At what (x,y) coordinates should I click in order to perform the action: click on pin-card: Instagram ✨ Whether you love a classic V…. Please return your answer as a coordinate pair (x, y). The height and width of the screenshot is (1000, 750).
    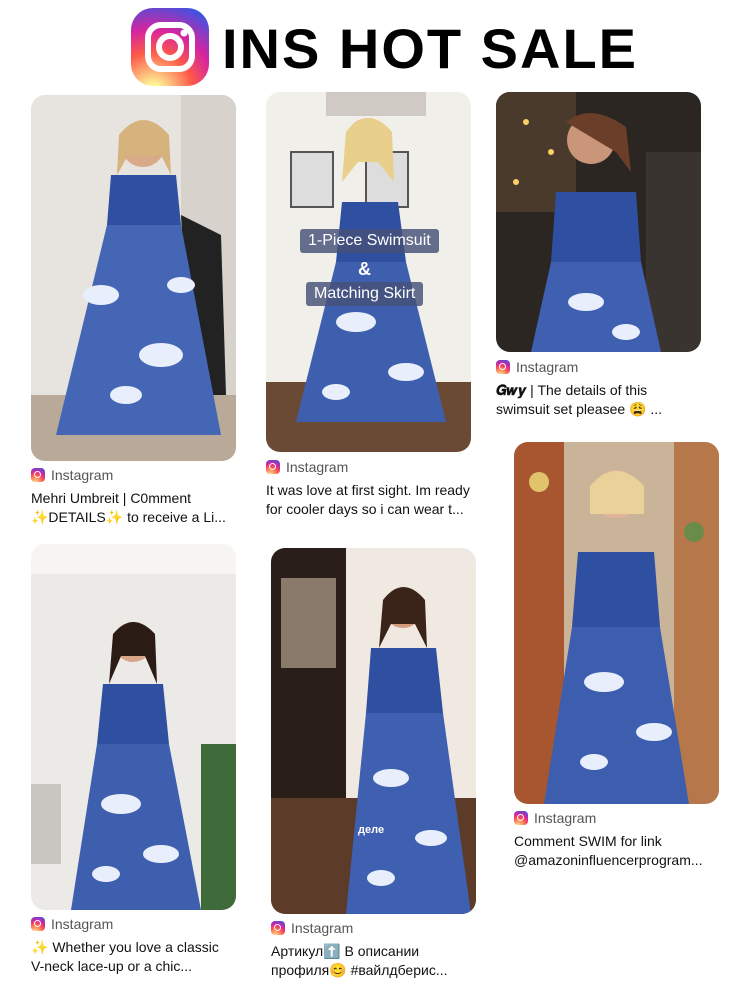
    Looking at the image, I should click on (136, 764).